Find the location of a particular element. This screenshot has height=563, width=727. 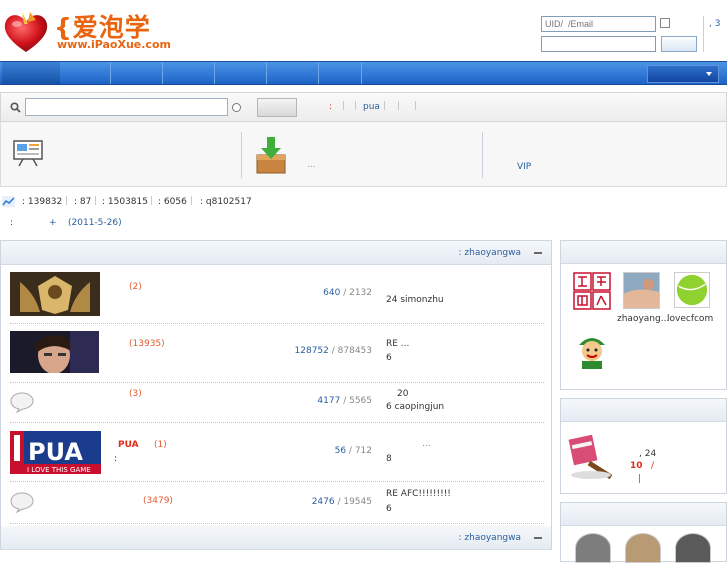

forum-row: (2) 640 / 2132 24 simonzhu is located at coordinates (277, 294).